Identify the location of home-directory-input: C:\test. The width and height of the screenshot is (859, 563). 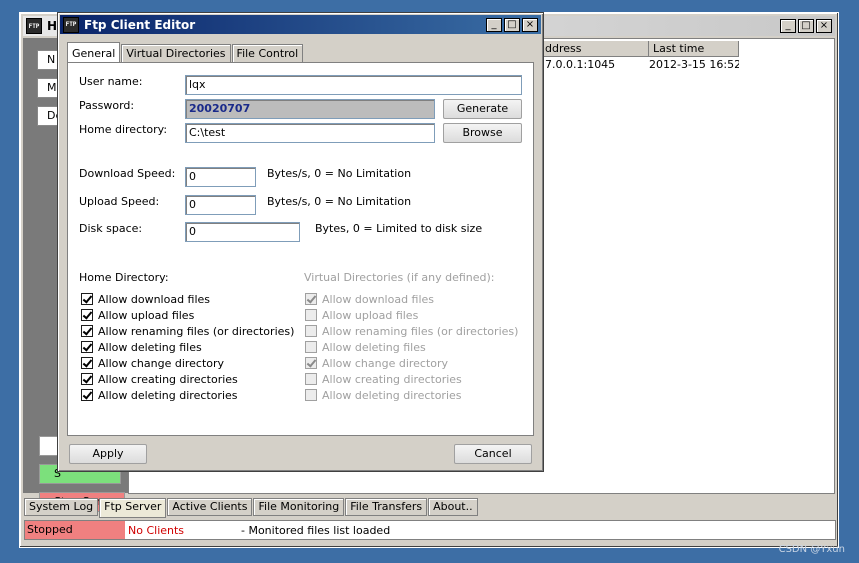
(310, 133).